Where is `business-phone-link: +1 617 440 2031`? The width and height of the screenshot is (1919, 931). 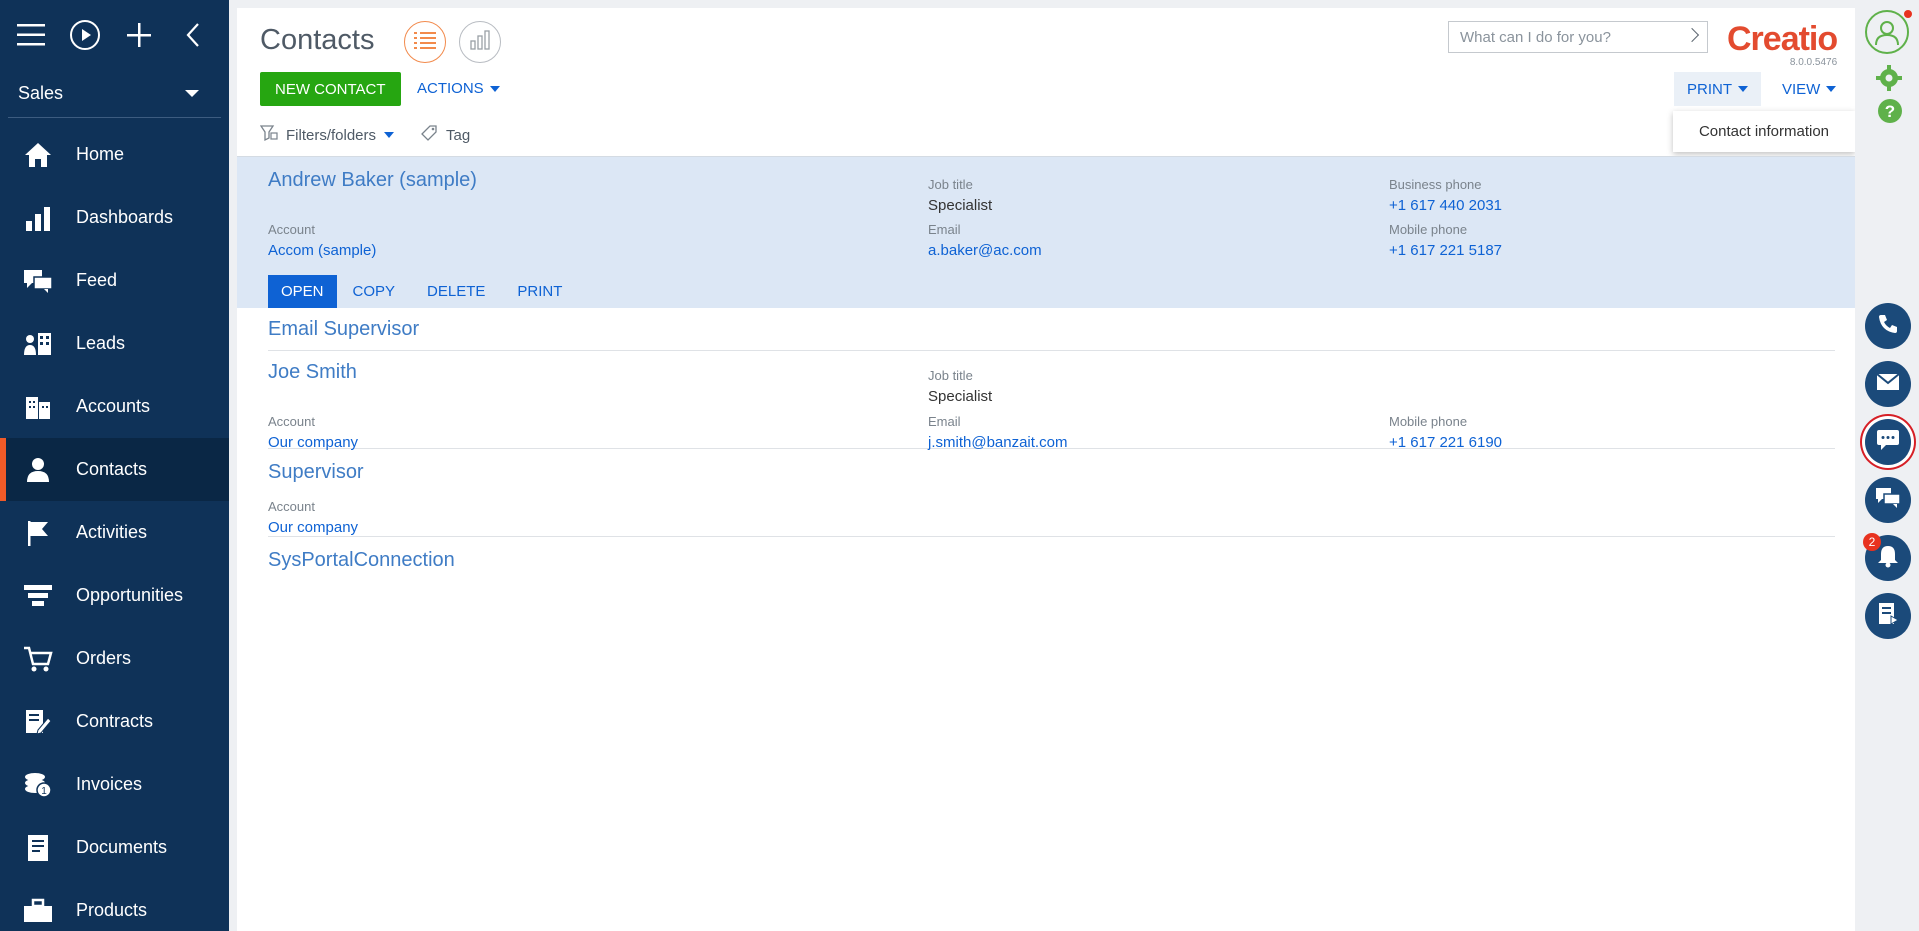
business-phone-link: +1 617 440 2031 is located at coordinates (1445, 205).